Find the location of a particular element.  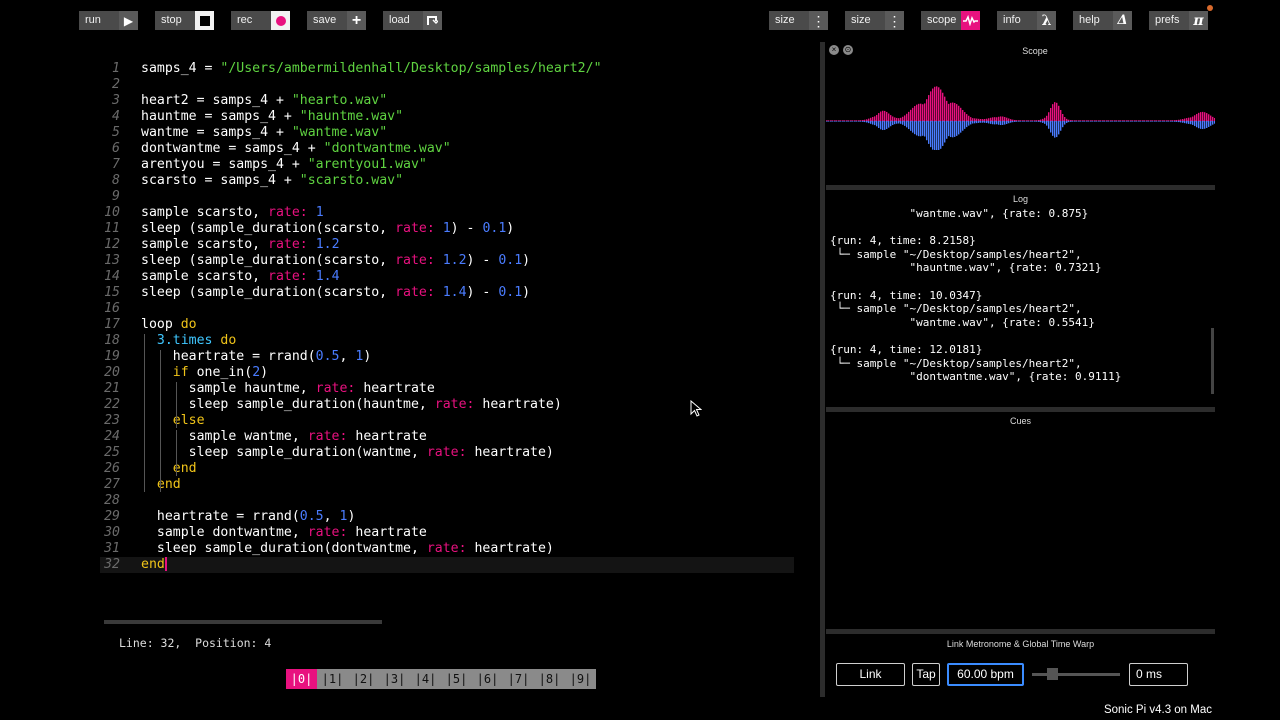

line-number: 14 is located at coordinates (112, 276).